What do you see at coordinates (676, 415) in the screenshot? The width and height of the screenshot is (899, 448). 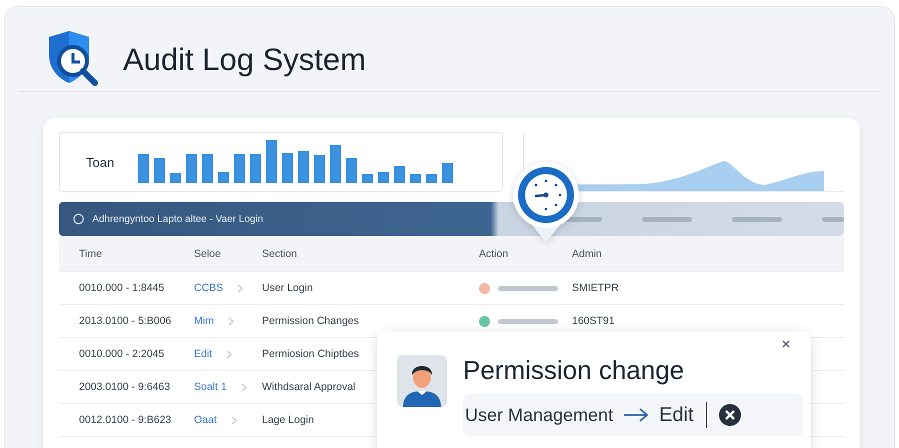 I see `path-text: Edit` at bounding box center [676, 415].